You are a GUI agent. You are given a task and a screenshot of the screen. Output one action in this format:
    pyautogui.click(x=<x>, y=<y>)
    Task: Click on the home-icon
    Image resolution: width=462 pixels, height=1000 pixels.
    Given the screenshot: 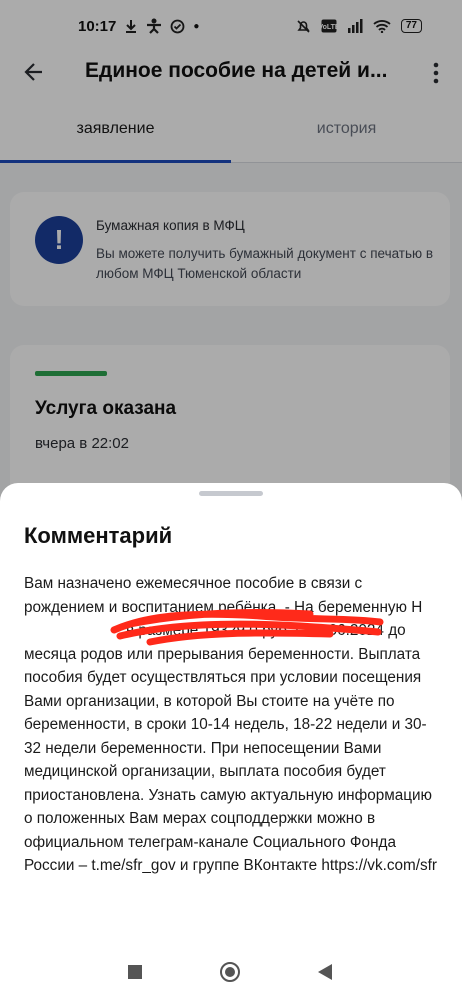 What is the action you would take?
    pyautogui.click(x=230, y=972)
    